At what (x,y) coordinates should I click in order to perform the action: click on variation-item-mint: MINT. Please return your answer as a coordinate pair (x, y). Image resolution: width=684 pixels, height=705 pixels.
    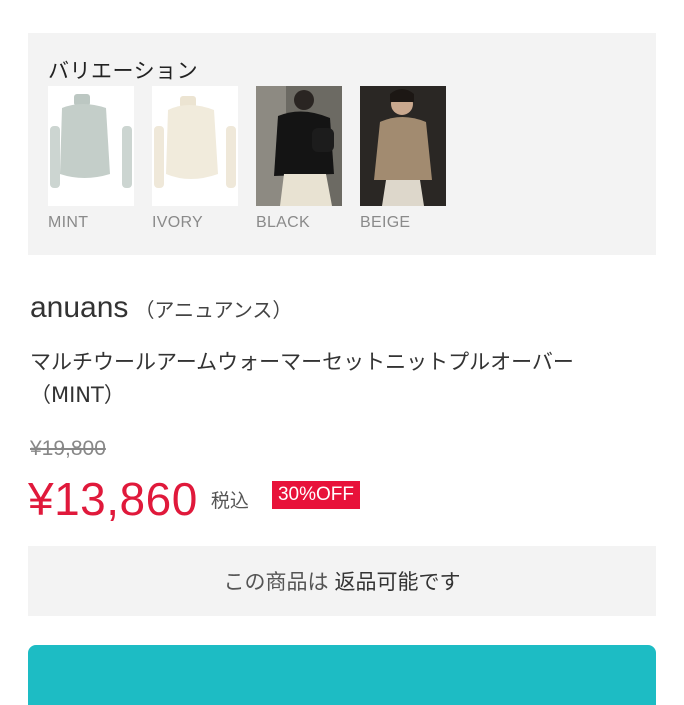
    Looking at the image, I should click on (91, 159).